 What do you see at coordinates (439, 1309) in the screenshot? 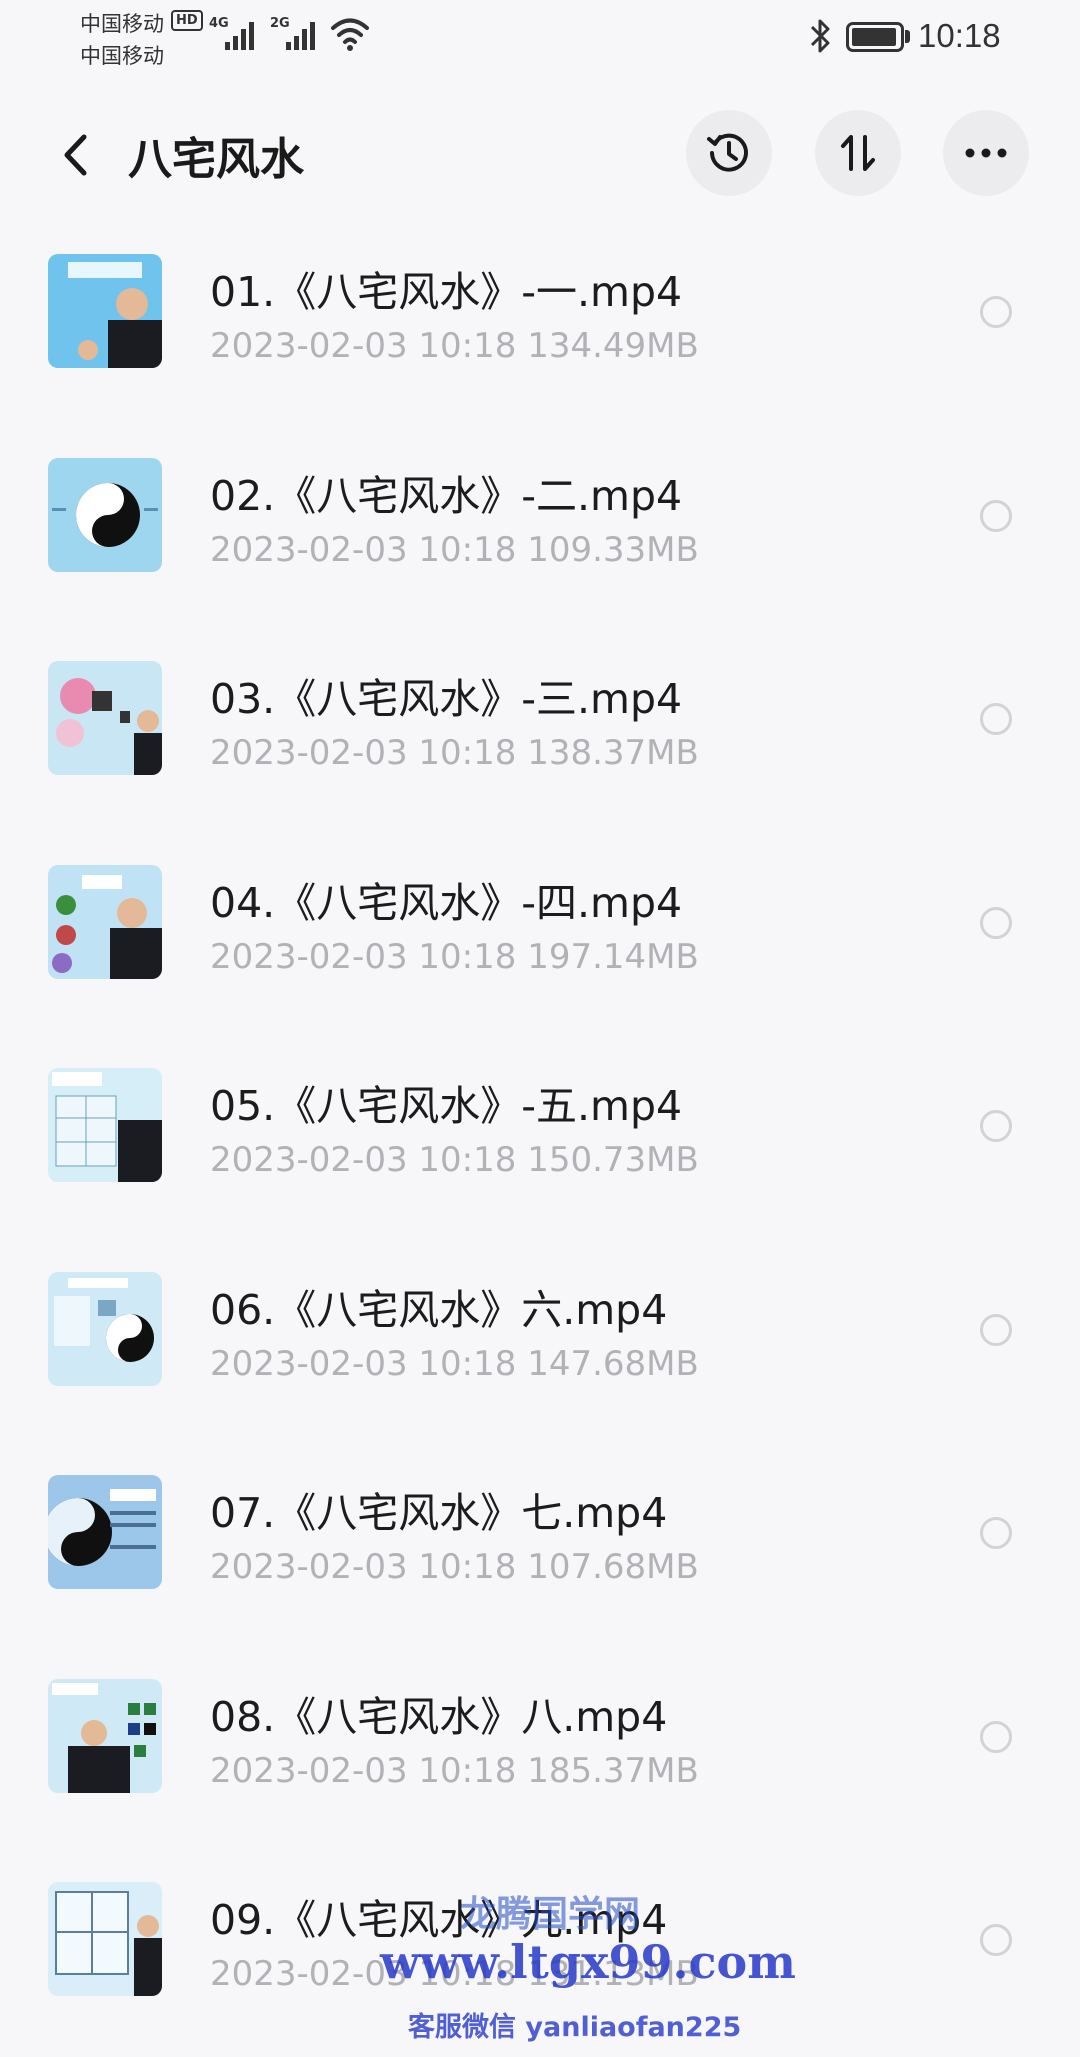
I see `file-name: 06.《八宅风水》六.mp4` at bounding box center [439, 1309].